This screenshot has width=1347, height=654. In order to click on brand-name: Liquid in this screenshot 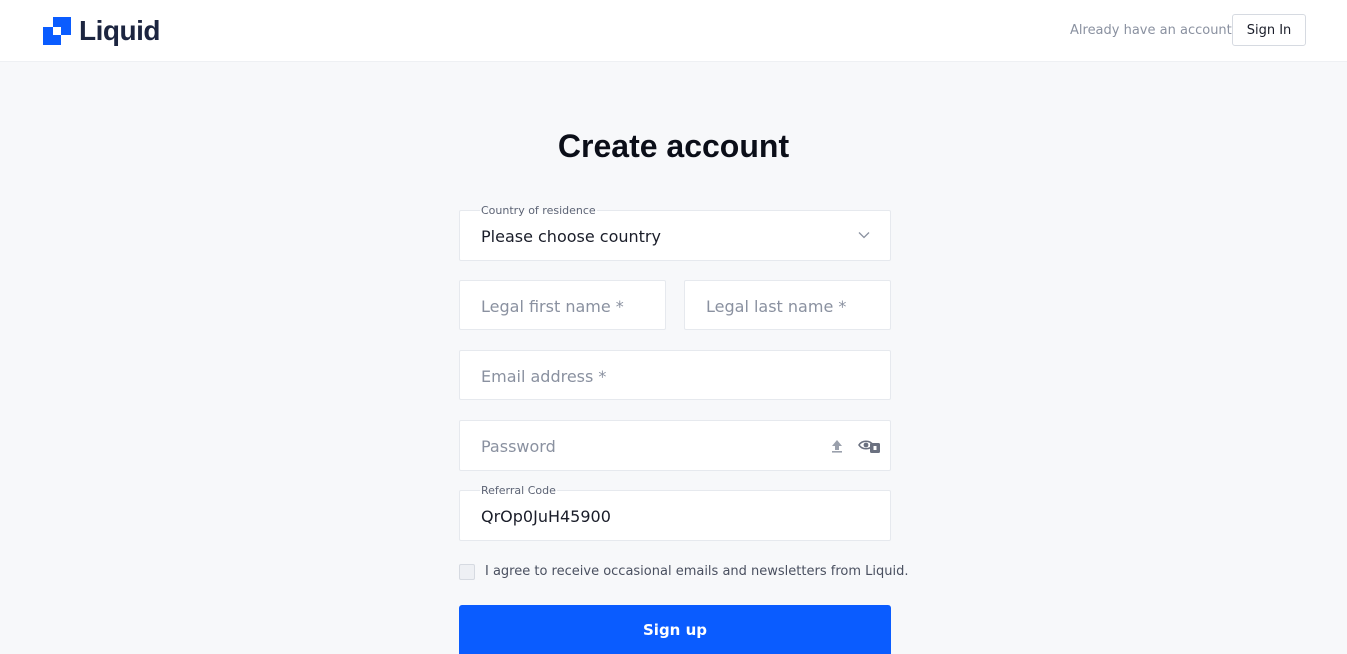, I will do `click(119, 30)`.